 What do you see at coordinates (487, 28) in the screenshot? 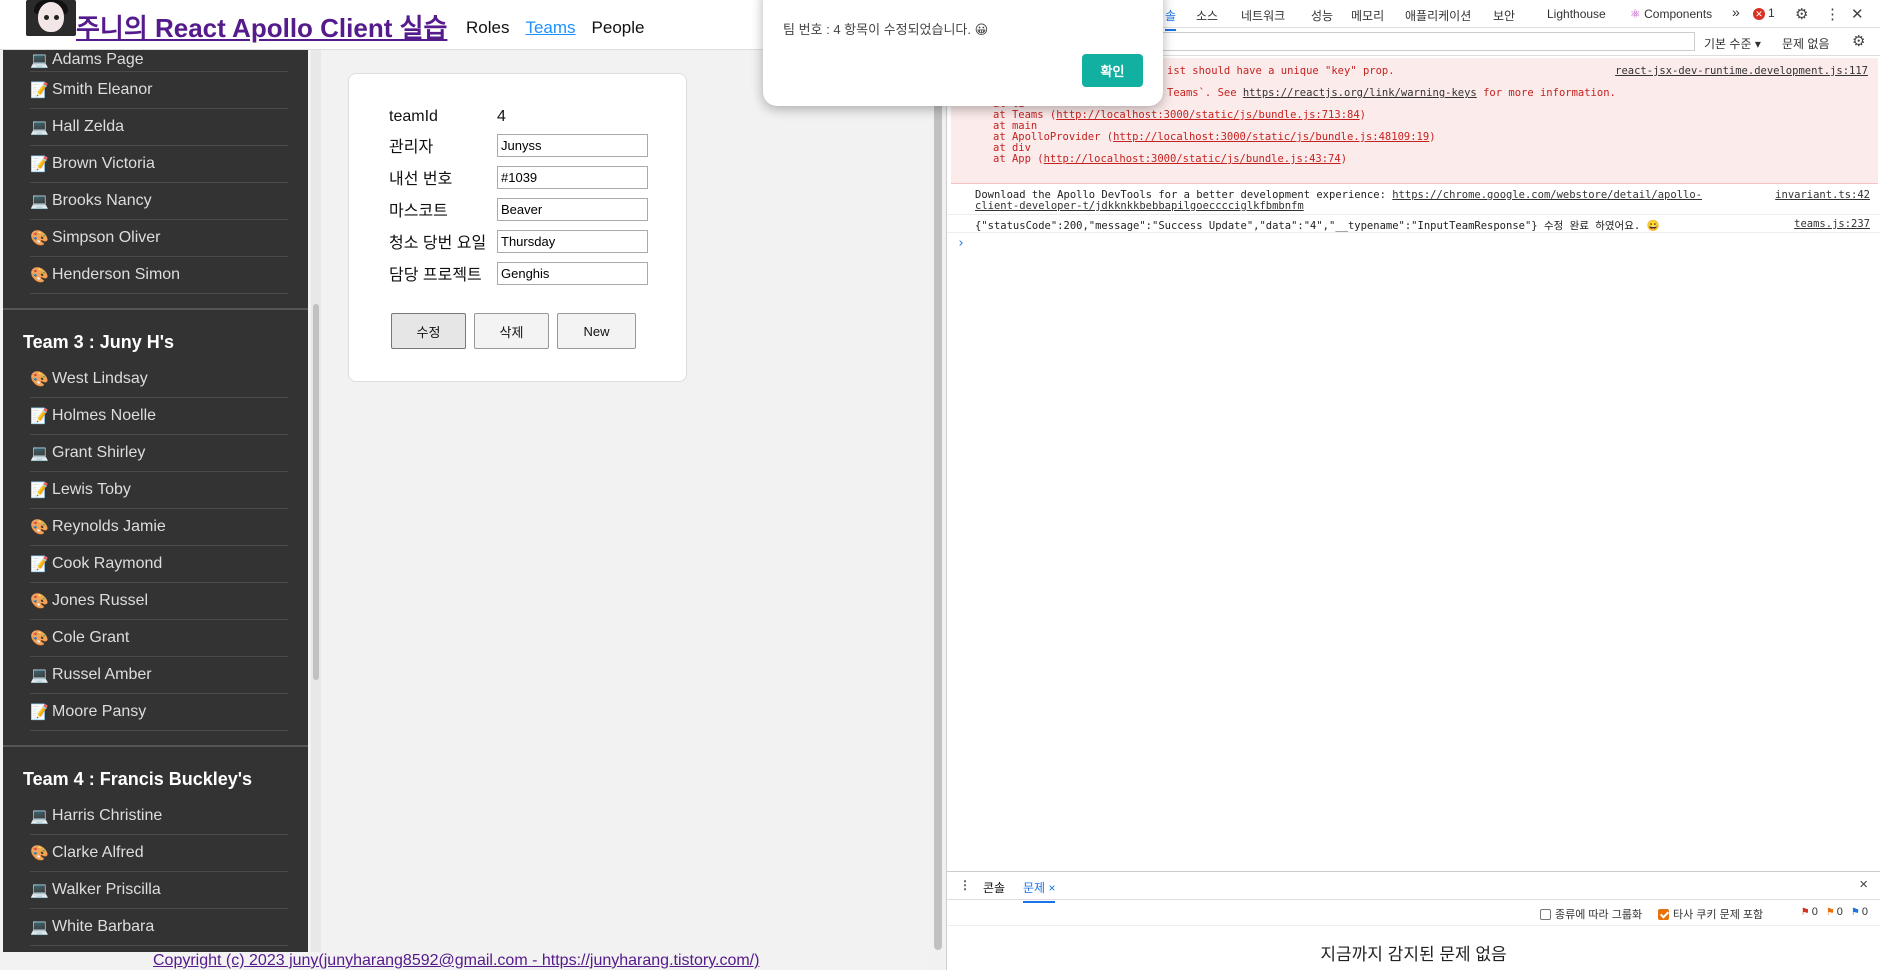
I see `nav-roles: Roles` at bounding box center [487, 28].